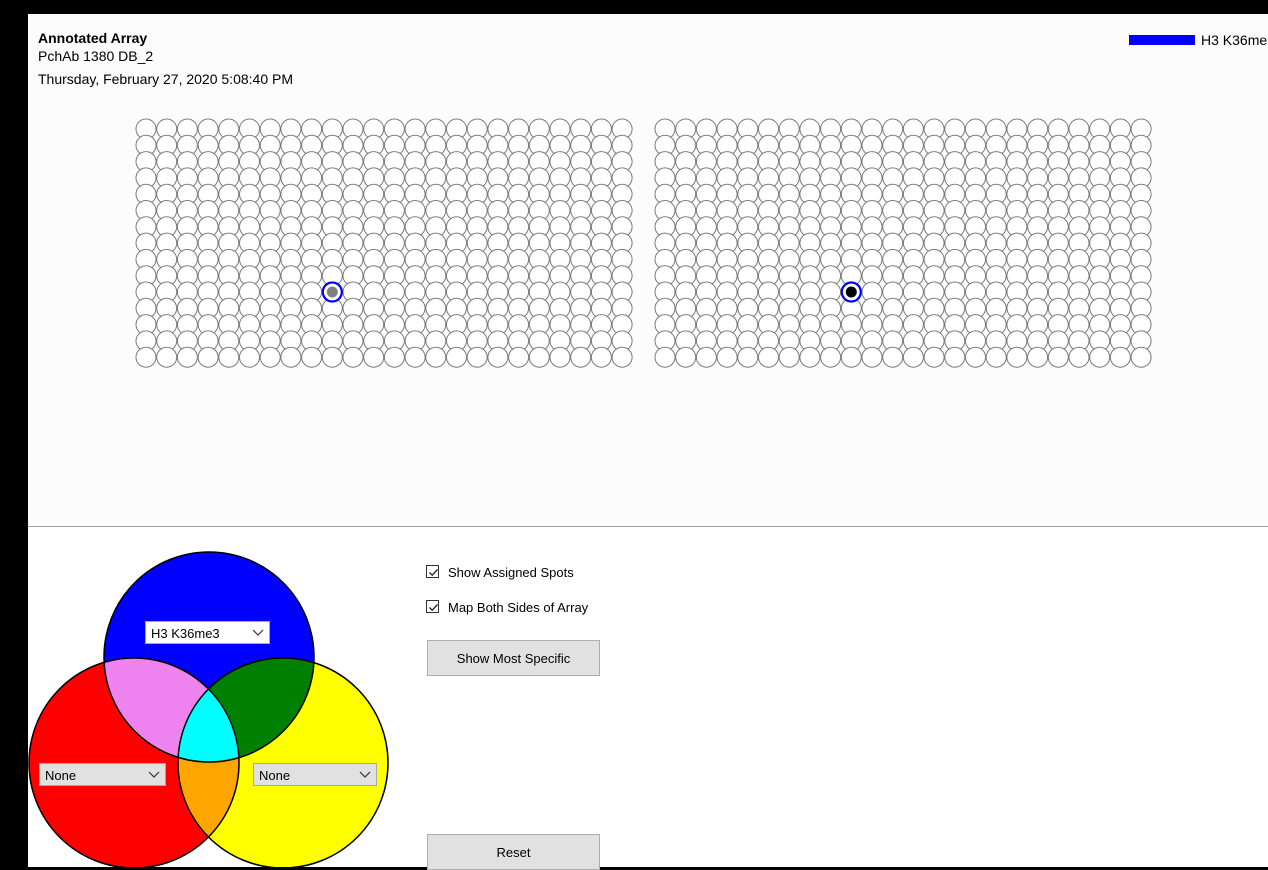  Describe the element at coordinates (208, 709) in the screenshot. I see `venn-diagram` at that location.